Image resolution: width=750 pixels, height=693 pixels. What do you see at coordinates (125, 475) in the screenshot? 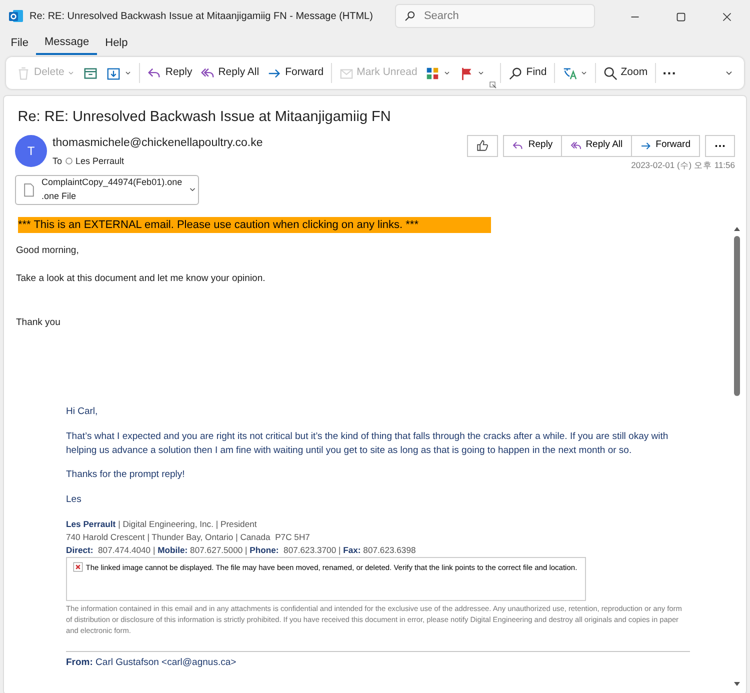
I see `quoted-paragraph: Thanks for the prompt reply!` at bounding box center [125, 475].